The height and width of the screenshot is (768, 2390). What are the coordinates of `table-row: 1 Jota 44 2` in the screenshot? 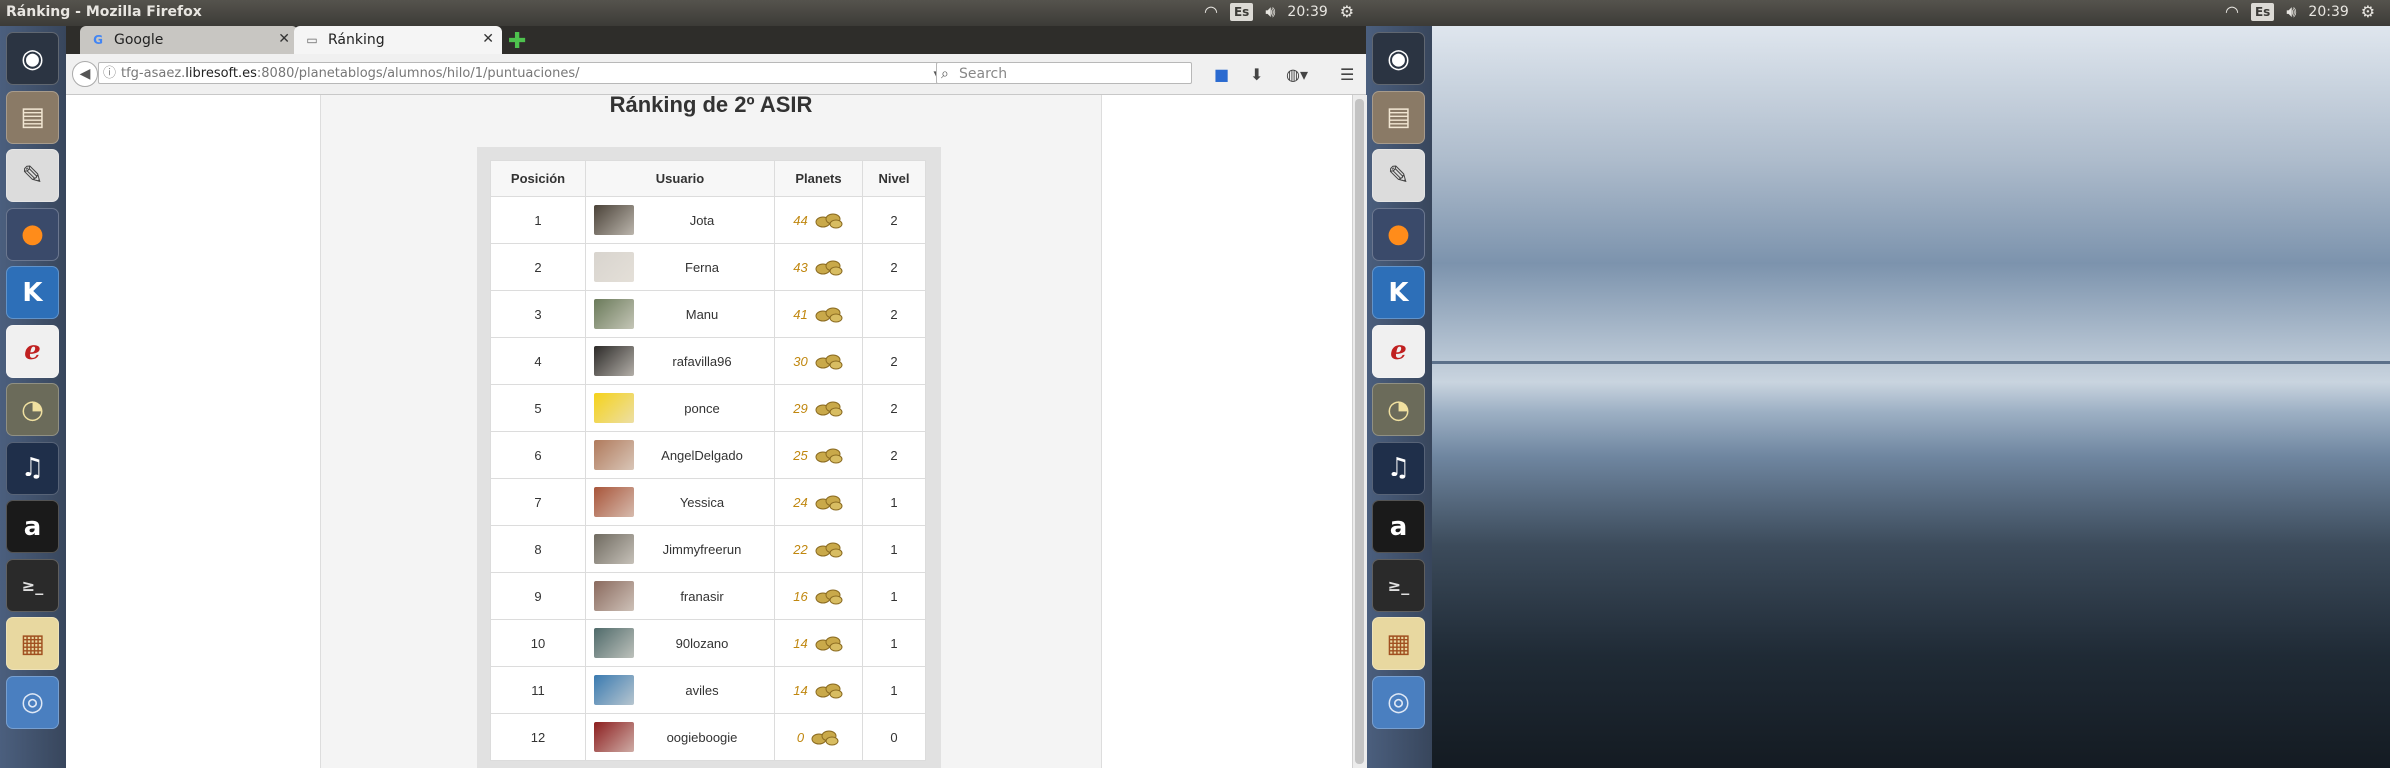 It's located at (708, 220).